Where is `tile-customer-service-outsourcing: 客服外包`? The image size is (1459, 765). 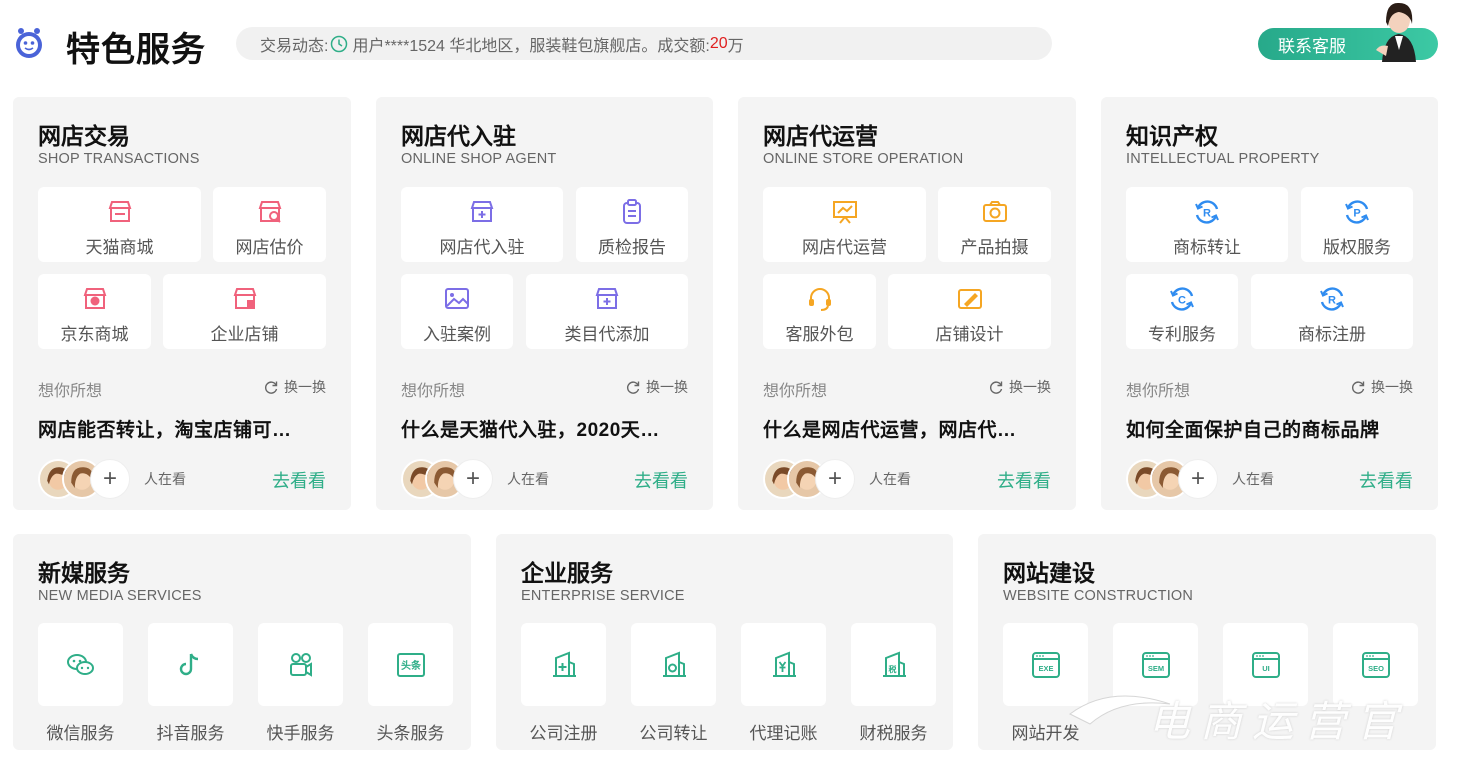 tile-customer-service-outsourcing: 客服外包 is located at coordinates (819, 311).